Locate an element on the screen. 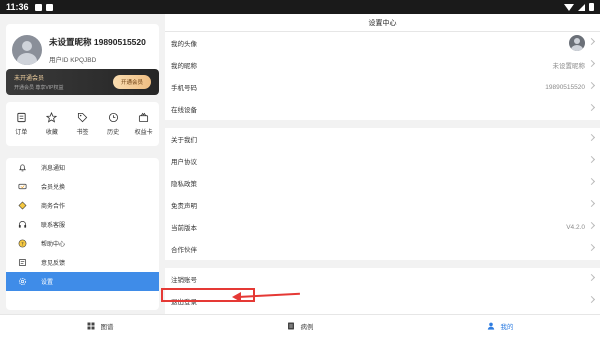 This screenshot has height=337, width=600. annotation-arrow-head is located at coordinates (236, 297).